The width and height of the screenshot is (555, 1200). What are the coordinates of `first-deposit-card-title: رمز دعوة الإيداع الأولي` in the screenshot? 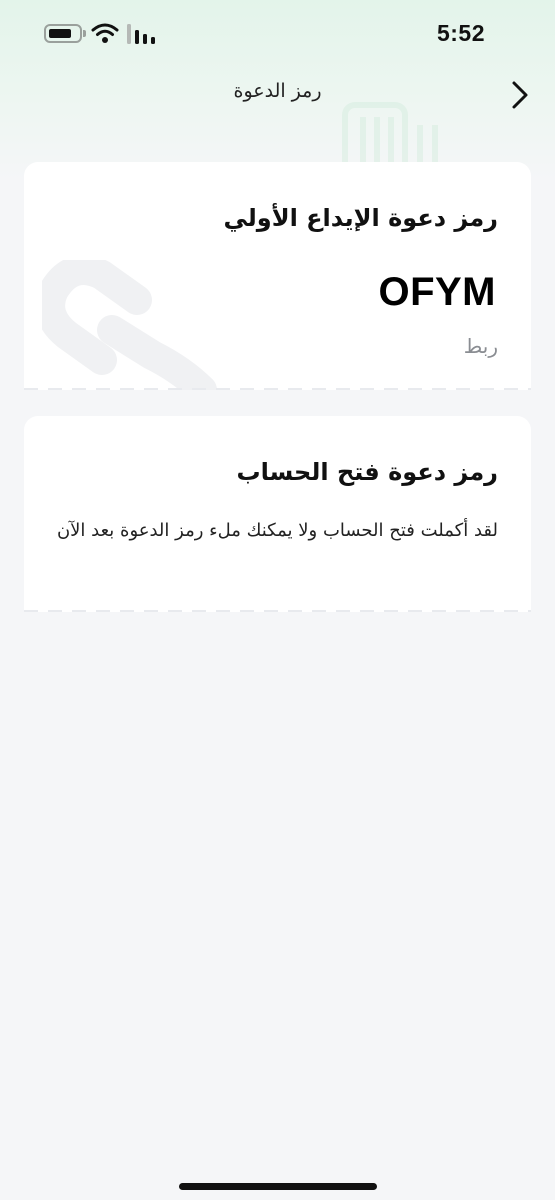 It's located at (361, 218).